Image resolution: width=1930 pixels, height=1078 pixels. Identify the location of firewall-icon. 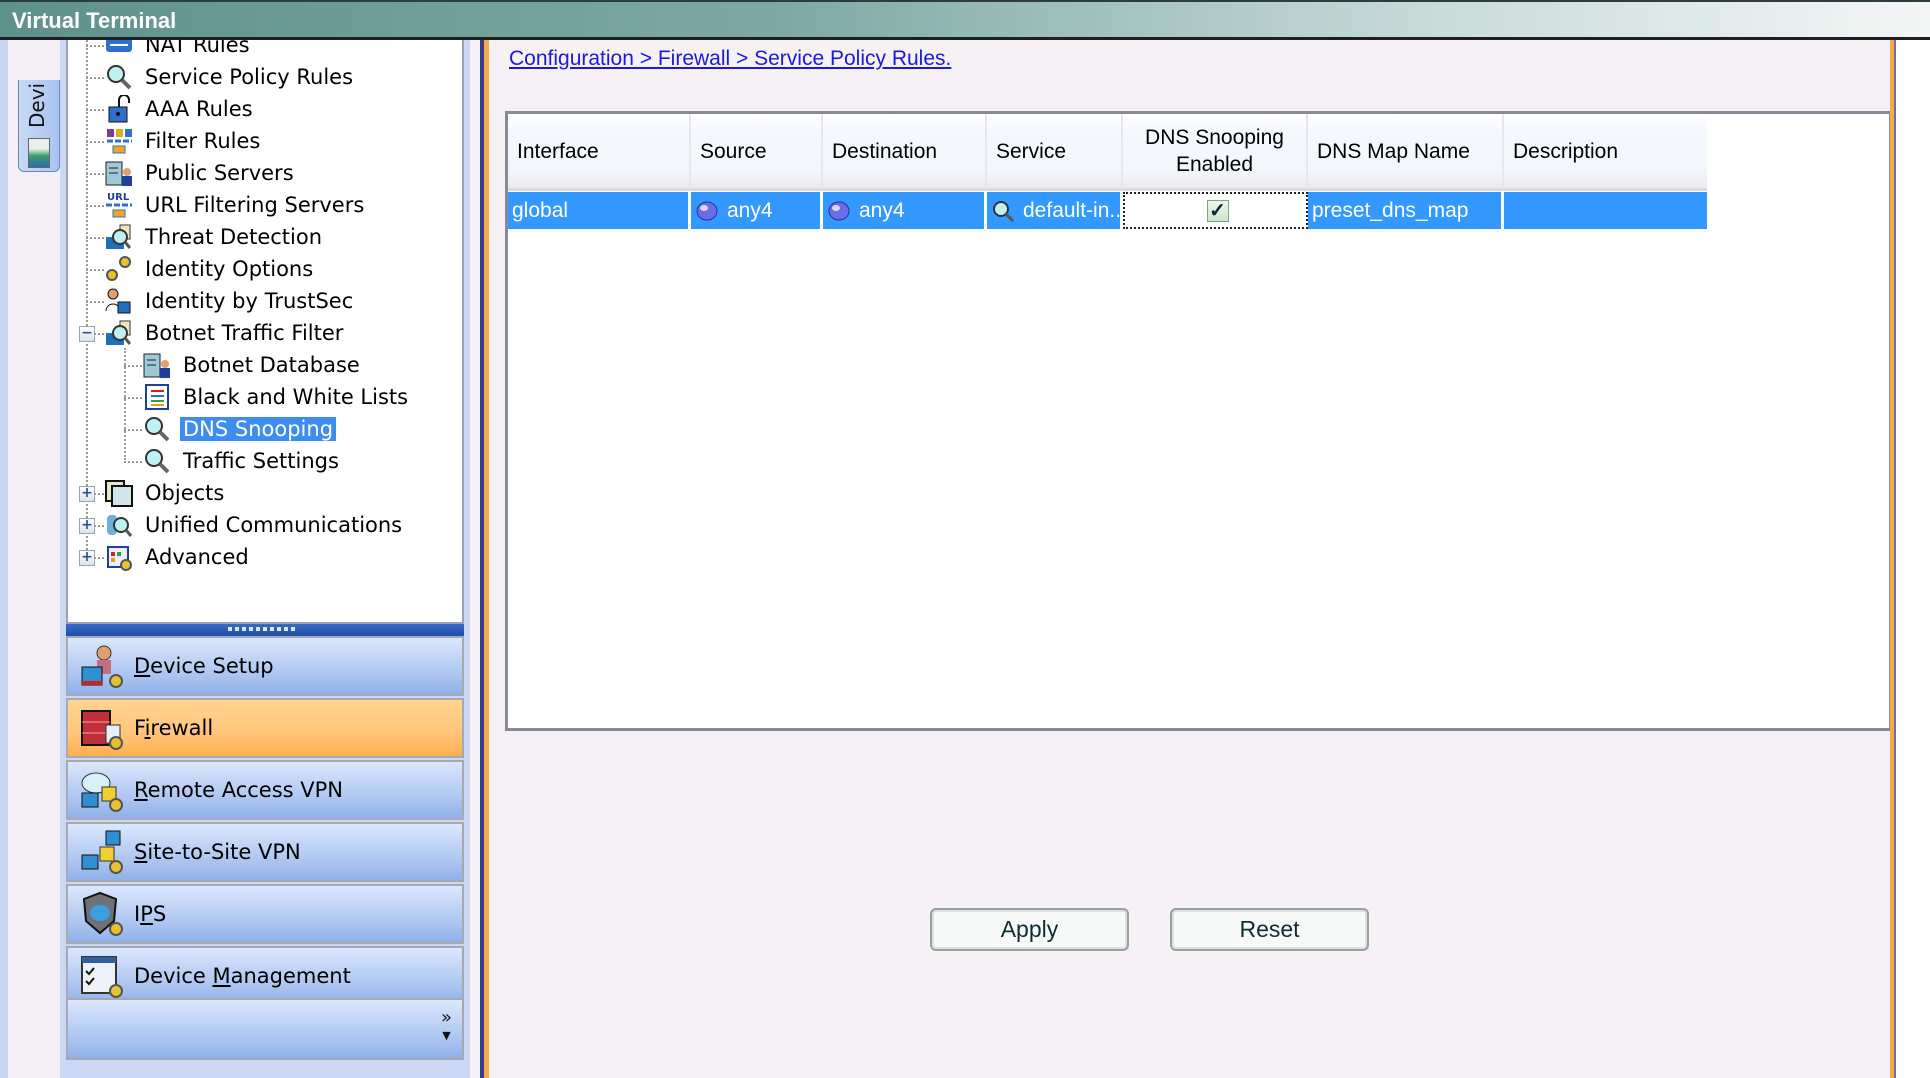
(103, 728).